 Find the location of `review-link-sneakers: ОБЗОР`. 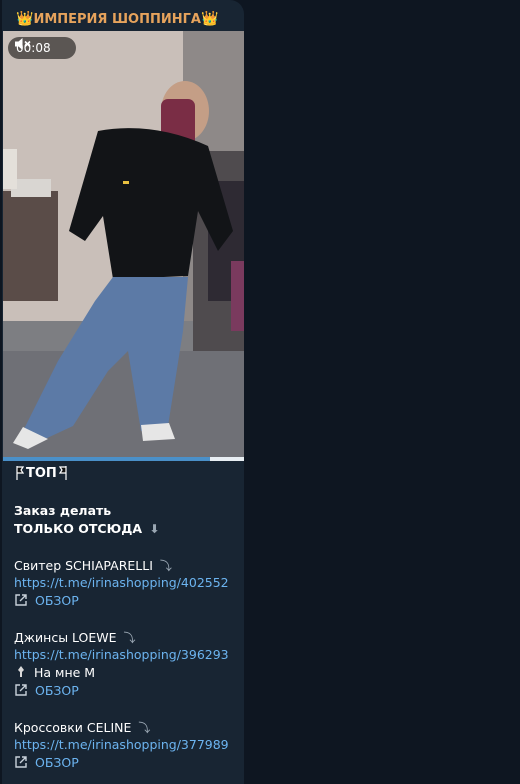

review-link-sneakers: ОБЗОР is located at coordinates (46, 762).